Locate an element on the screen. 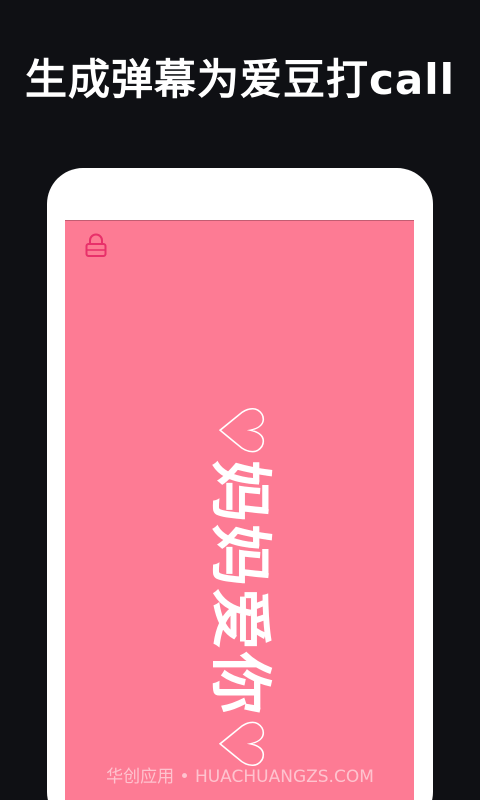 Image resolution: width=480 pixels, height=800 pixels. barrage-text: ♡妈妈爱你♡ is located at coordinates (240, 588).